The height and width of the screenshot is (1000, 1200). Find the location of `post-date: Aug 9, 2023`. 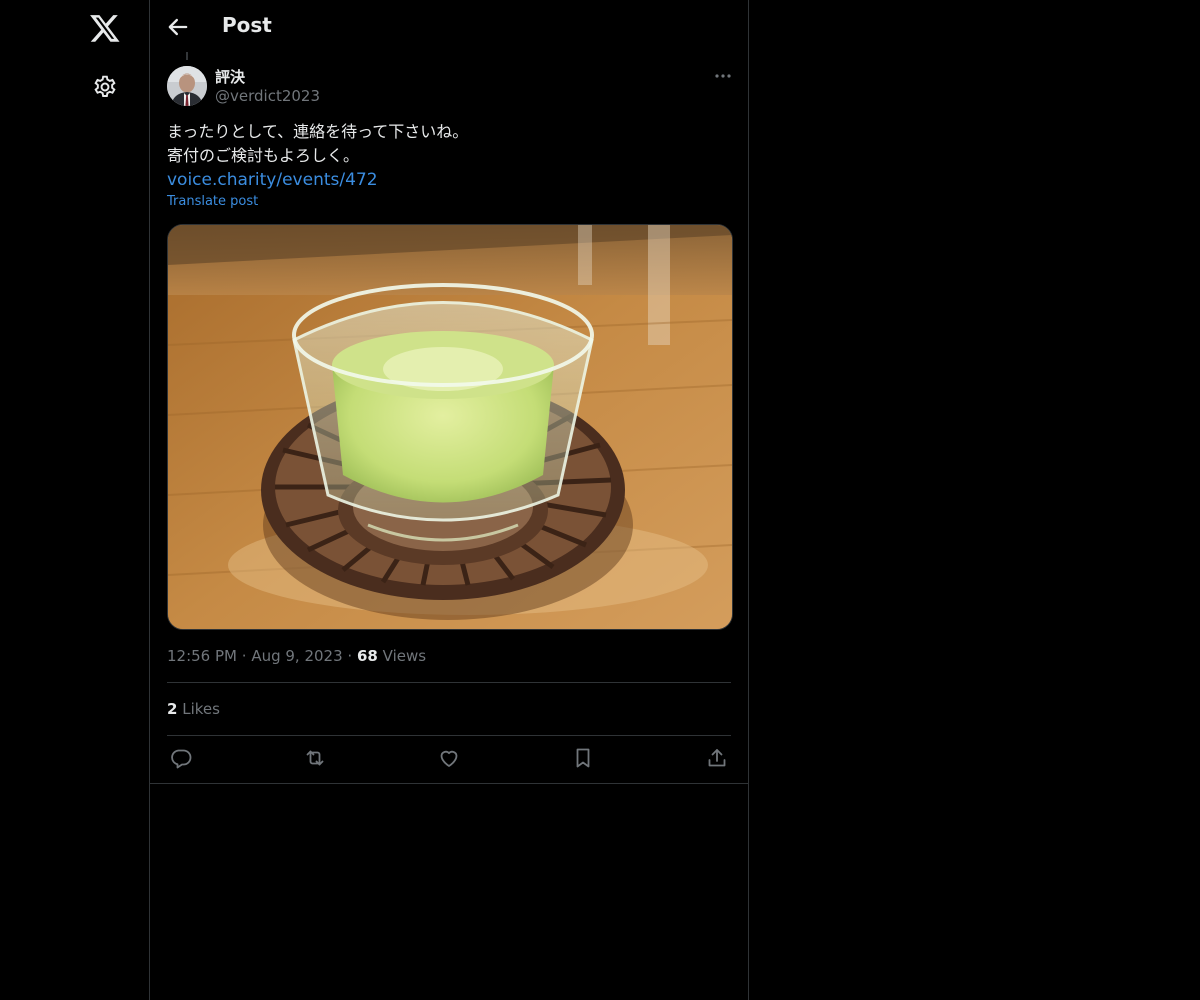

post-date: Aug 9, 2023 is located at coordinates (296, 656).